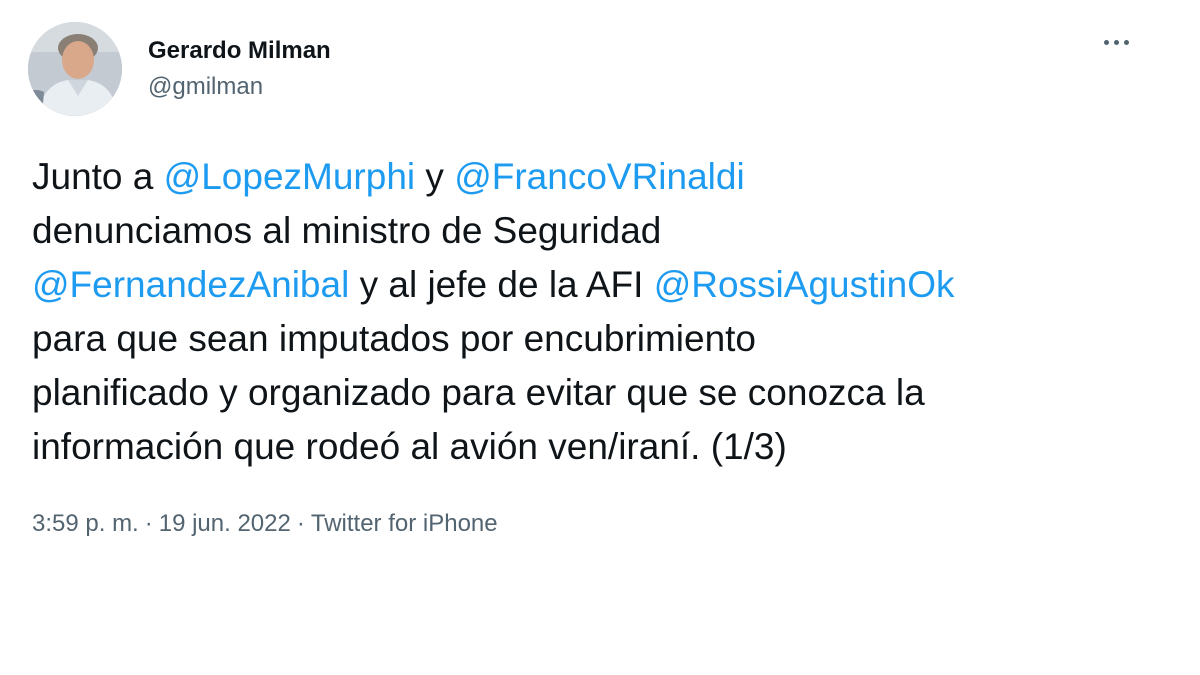 This screenshot has height=675, width=1200. I want to click on avatar-photo, so click(75, 69).